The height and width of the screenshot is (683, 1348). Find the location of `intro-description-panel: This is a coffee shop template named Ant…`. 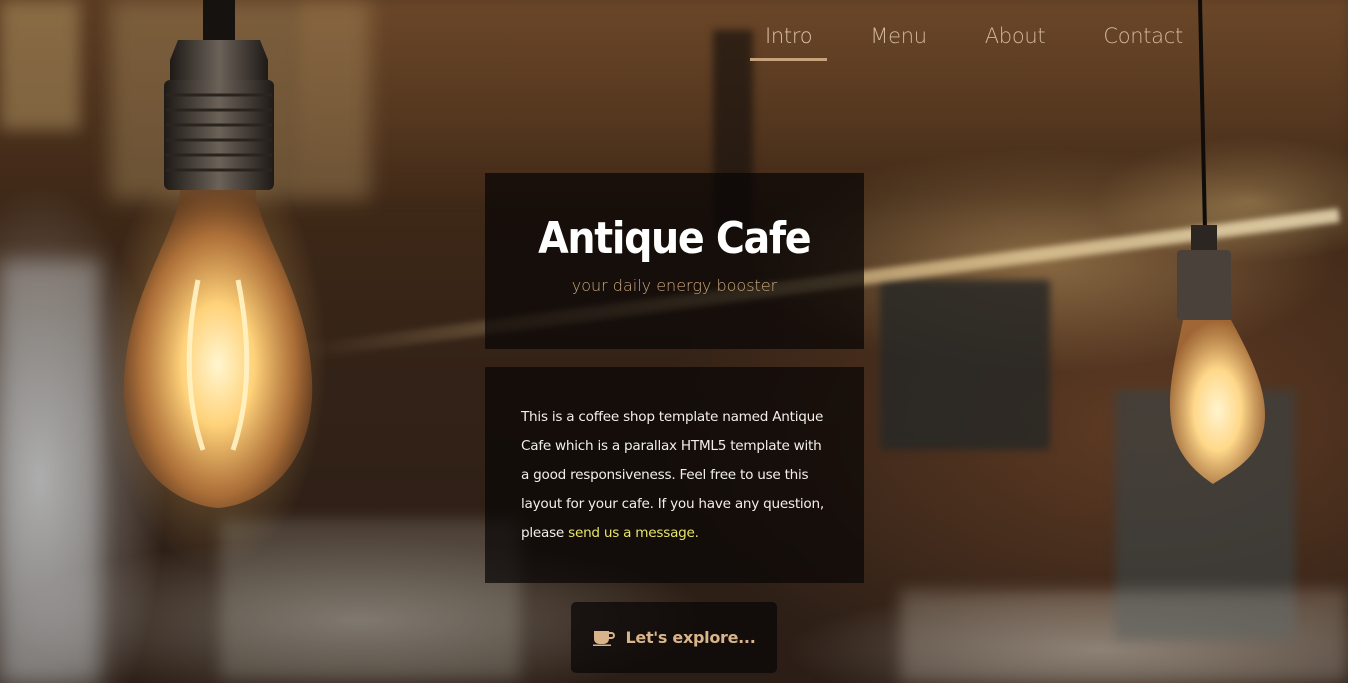

intro-description-panel: This is a coffee shop template named Ant… is located at coordinates (674, 475).